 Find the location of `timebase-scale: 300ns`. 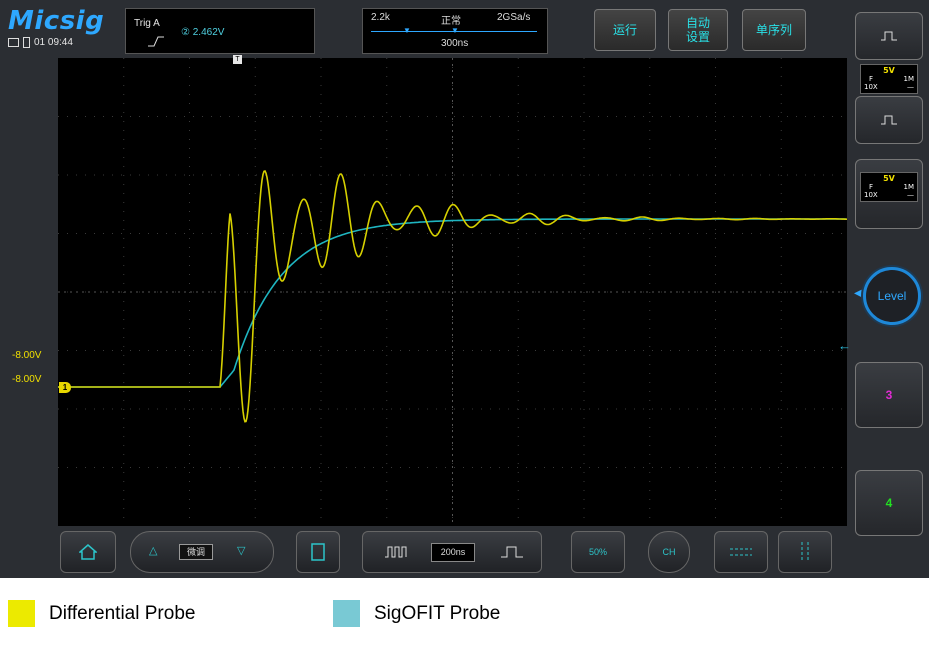

timebase-scale: 300ns is located at coordinates (455, 43).